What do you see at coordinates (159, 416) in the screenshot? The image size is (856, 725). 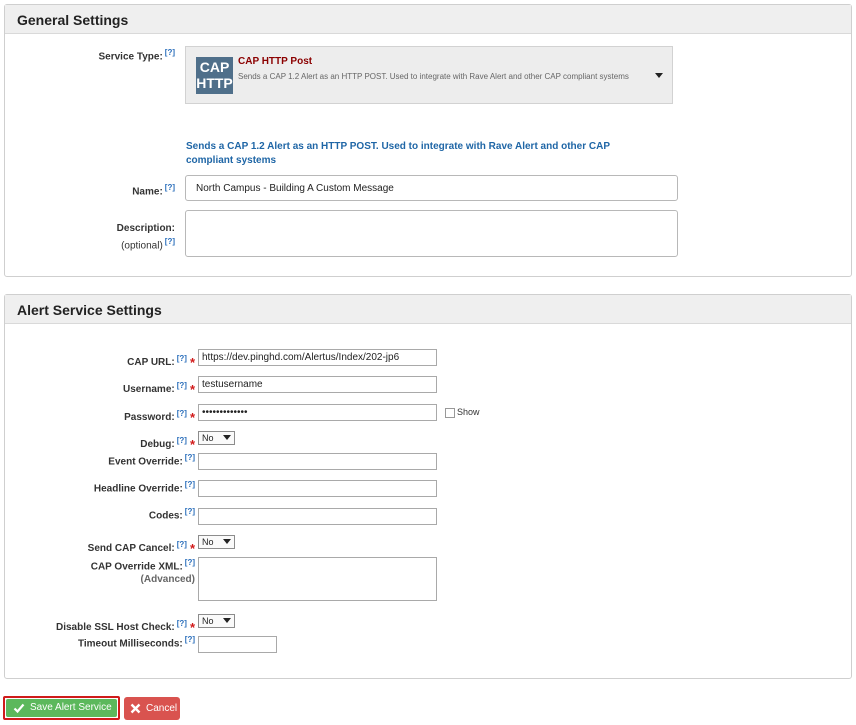 I see `password-label: Password: [?] *` at bounding box center [159, 416].